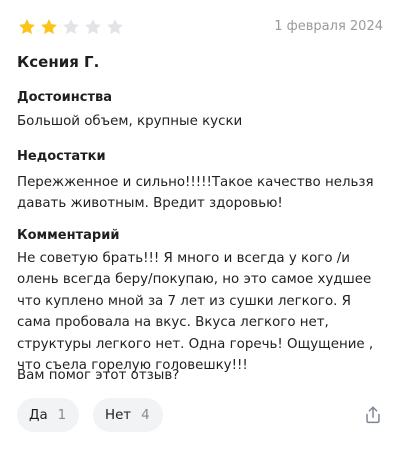  What do you see at coordinates (118, 415) in the screenshot?
I see `no-label: Нет` at bounding box center [118, 415].